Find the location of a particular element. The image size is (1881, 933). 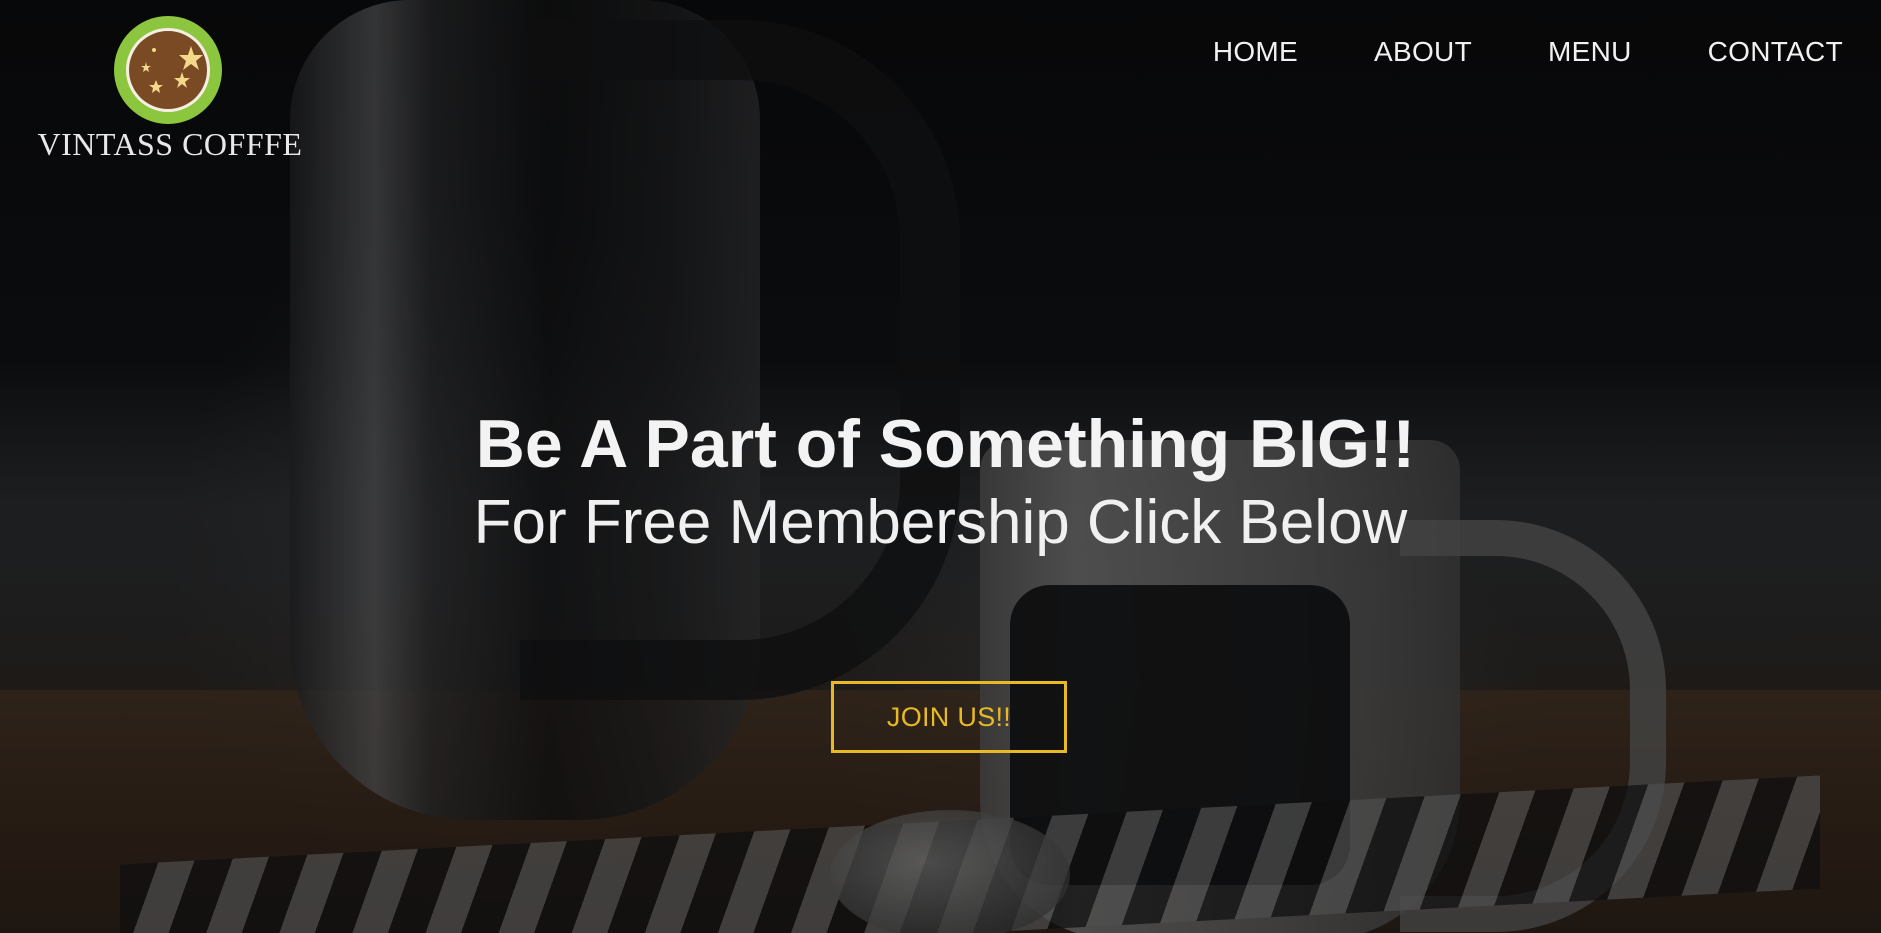

nav-item-about: ABOUT is located at coordinates (1423, 52).